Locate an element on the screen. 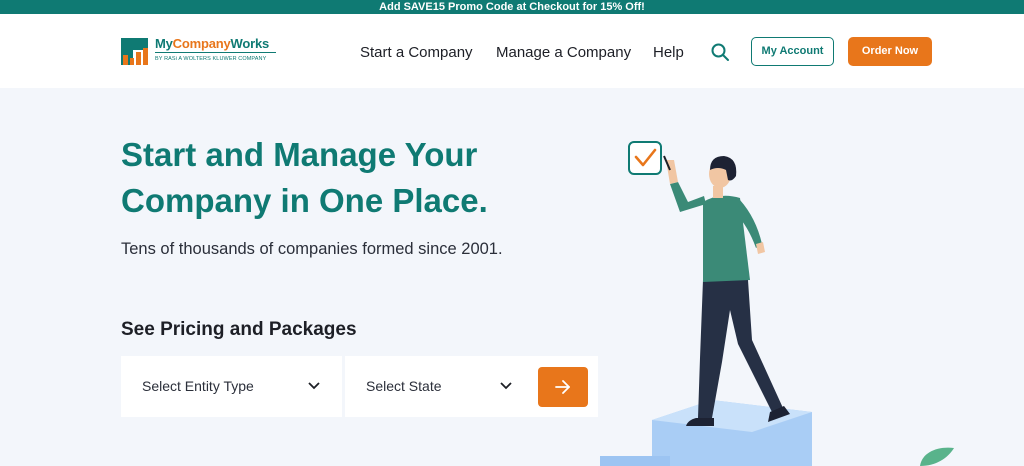 This screenshot has width=1024, height=466. logo-tagline: BY RASi A WOLTERS KLUWER COMPANY is located at coordinates (211, 59).